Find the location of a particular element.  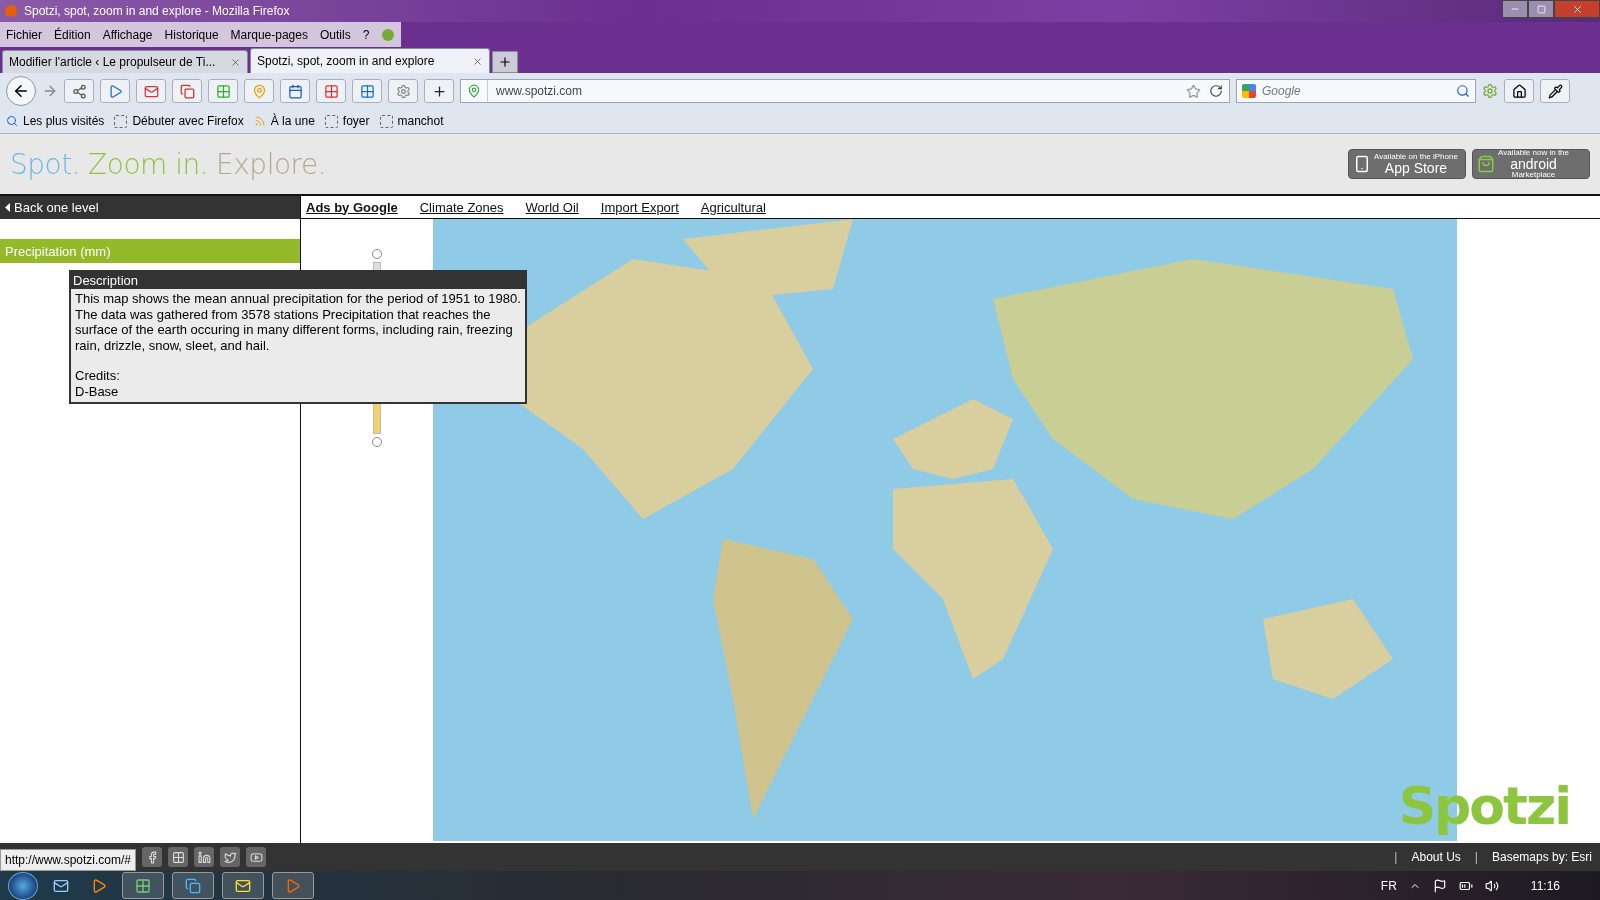

bookmark-link: Les plus visités is located at coordinates (55, 121).